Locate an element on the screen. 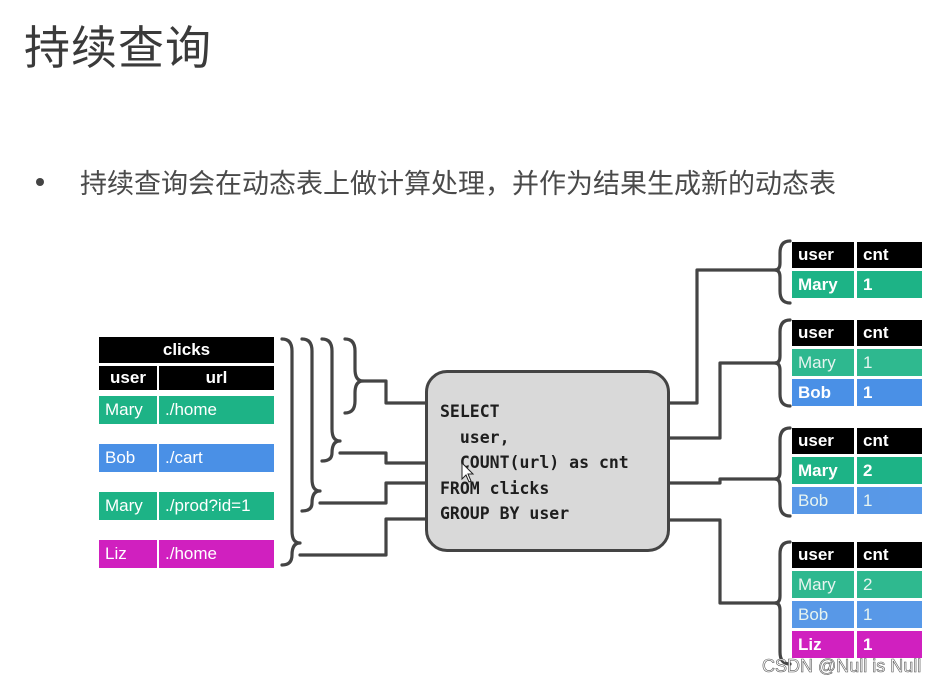 This screenshot has width=946, height=684. cell-user: Bob is located at coordinates (128, 458).